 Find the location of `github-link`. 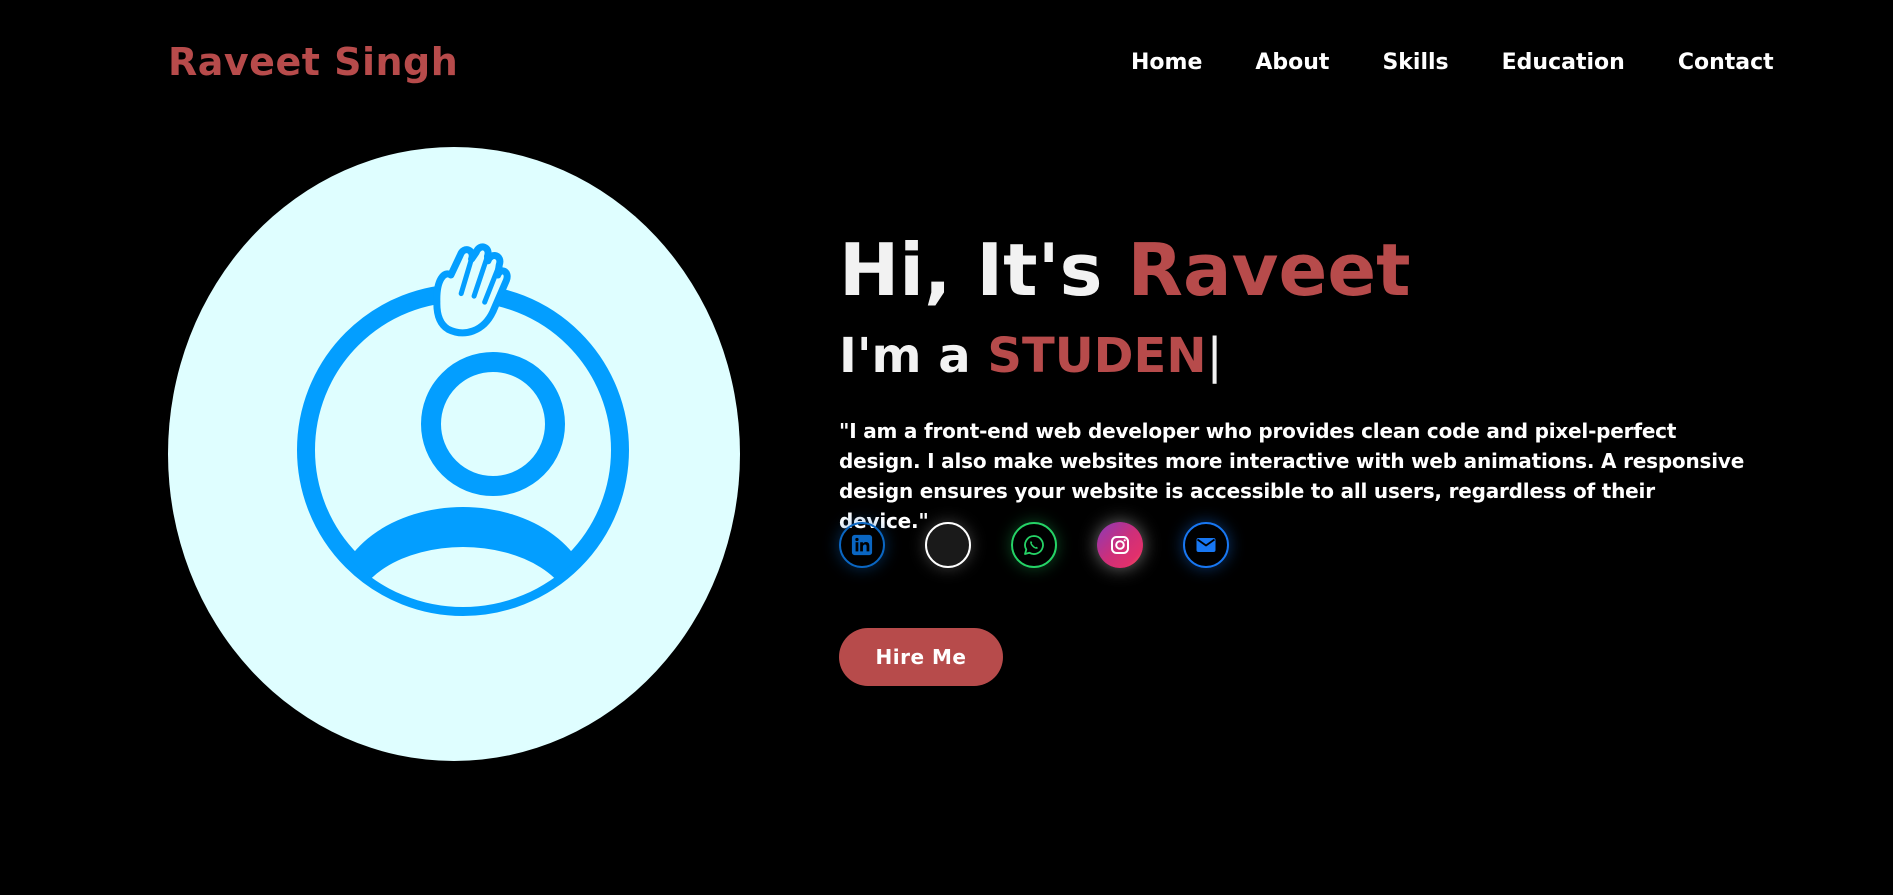

github-link is located at coordinates (948, 545).